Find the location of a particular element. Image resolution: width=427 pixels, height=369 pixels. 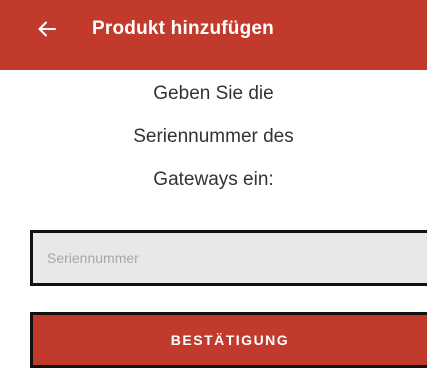

page-title: Produkt hinzufügen is located at coordinates (183, 28).